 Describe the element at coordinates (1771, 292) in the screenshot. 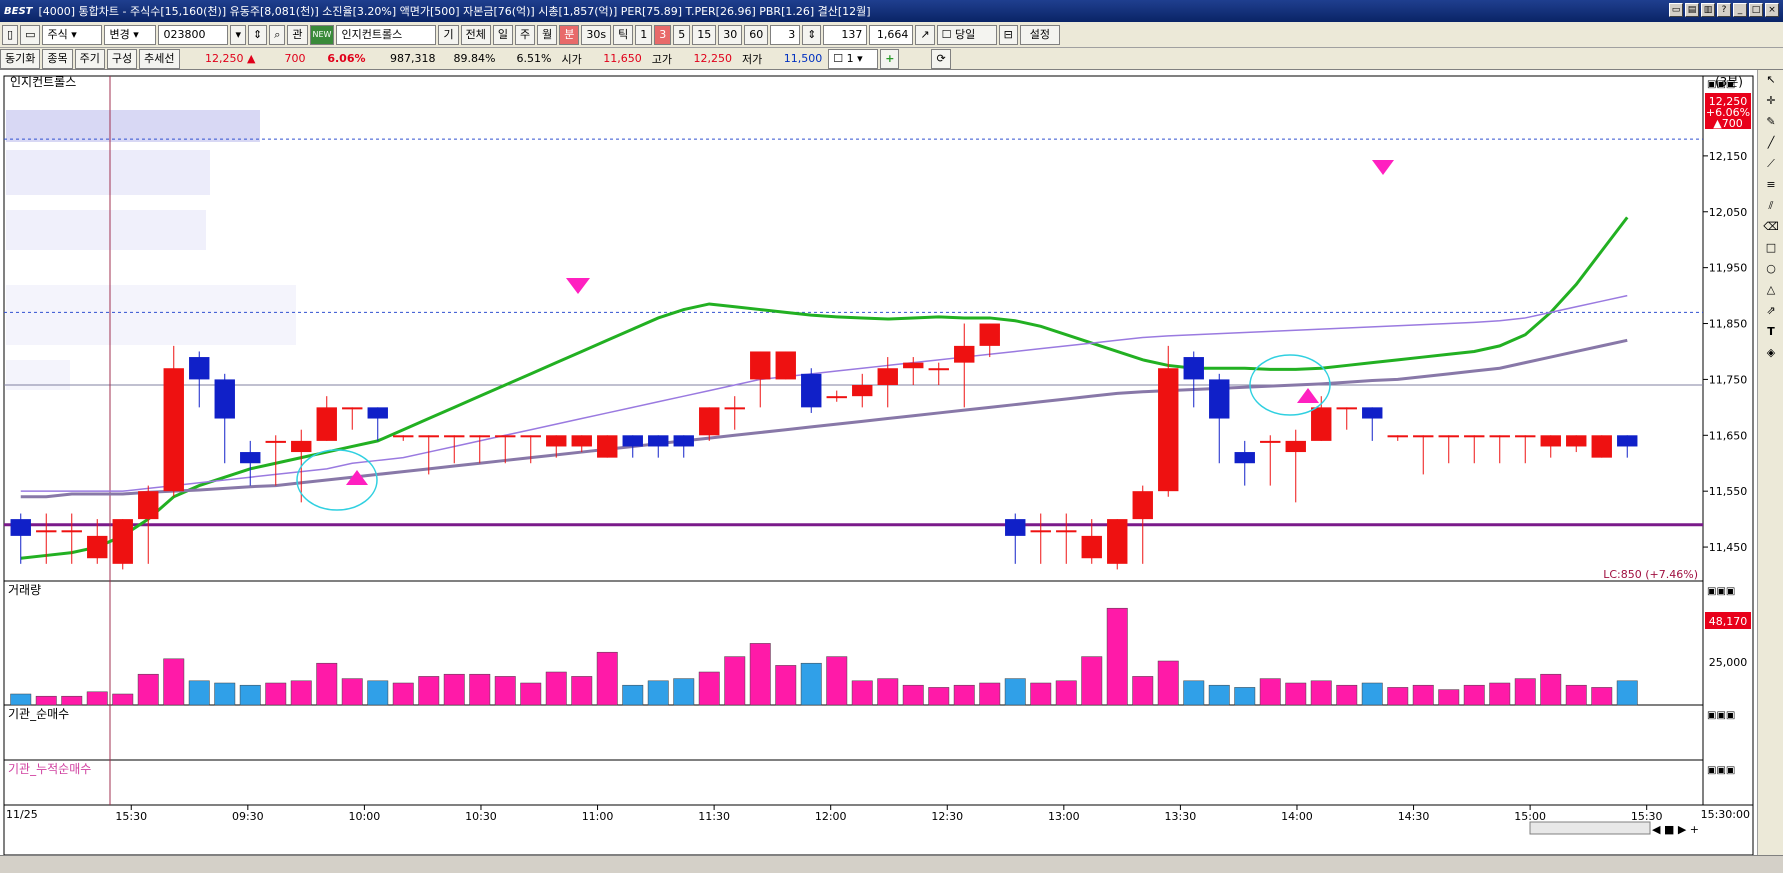

I see `triangle-icon: △` at that location.